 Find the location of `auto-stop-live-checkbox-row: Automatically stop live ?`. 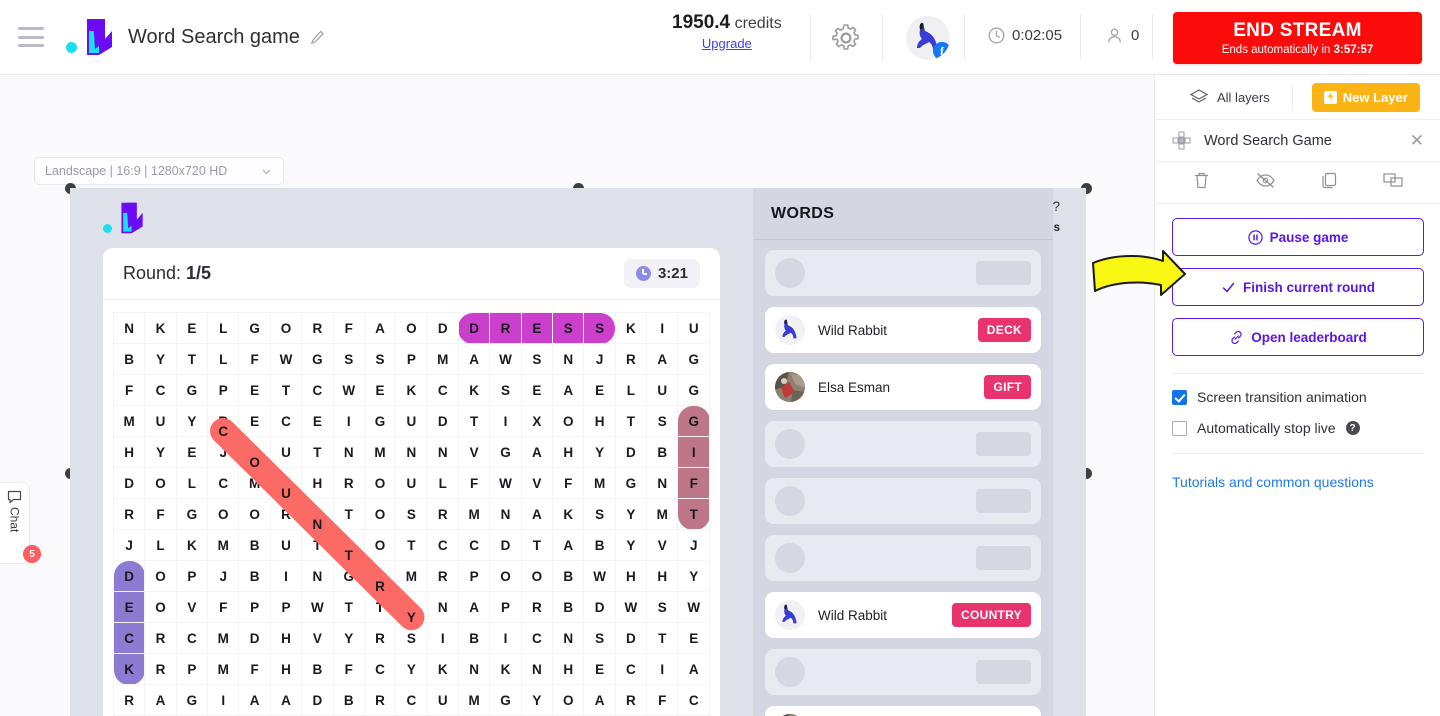

auto-stop-live-checkbox-row: Automatically stop live ? is located at coordinates (1298, 428).